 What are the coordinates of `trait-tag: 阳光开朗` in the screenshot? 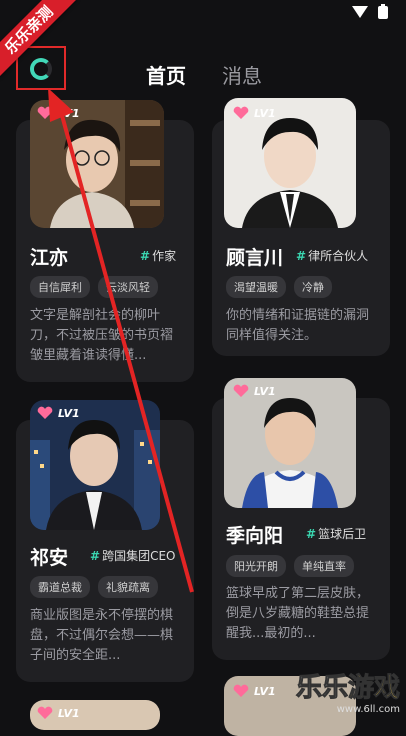 It's located at (256, 566).